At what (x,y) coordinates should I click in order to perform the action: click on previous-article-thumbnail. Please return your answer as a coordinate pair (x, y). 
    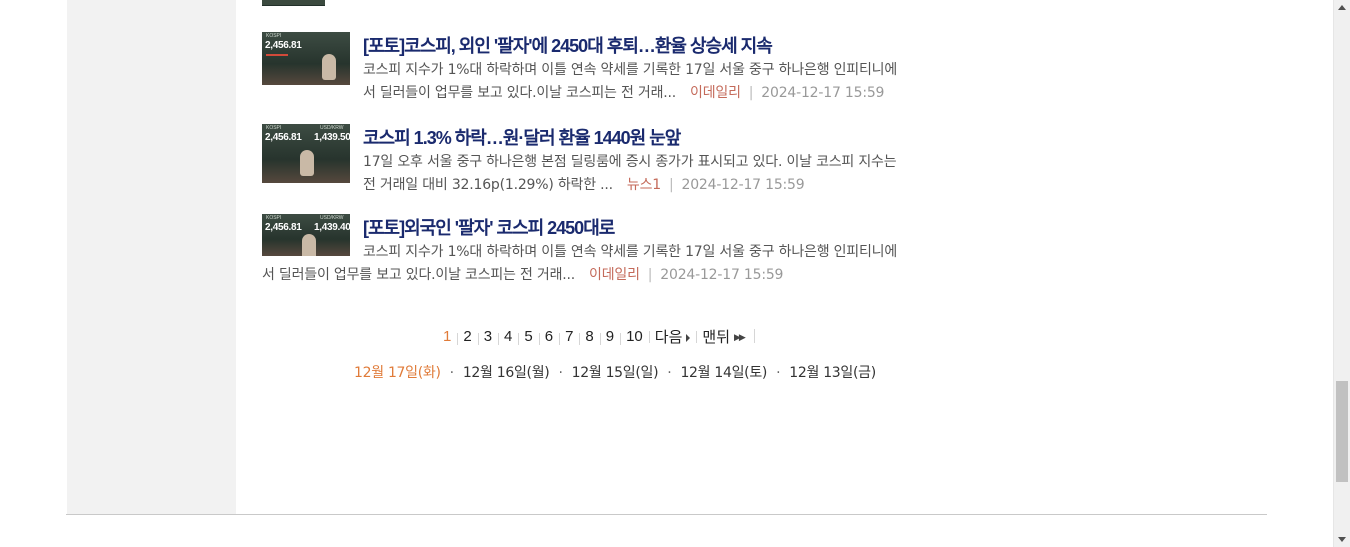
    Looking at the image, I should click on (293, 3).